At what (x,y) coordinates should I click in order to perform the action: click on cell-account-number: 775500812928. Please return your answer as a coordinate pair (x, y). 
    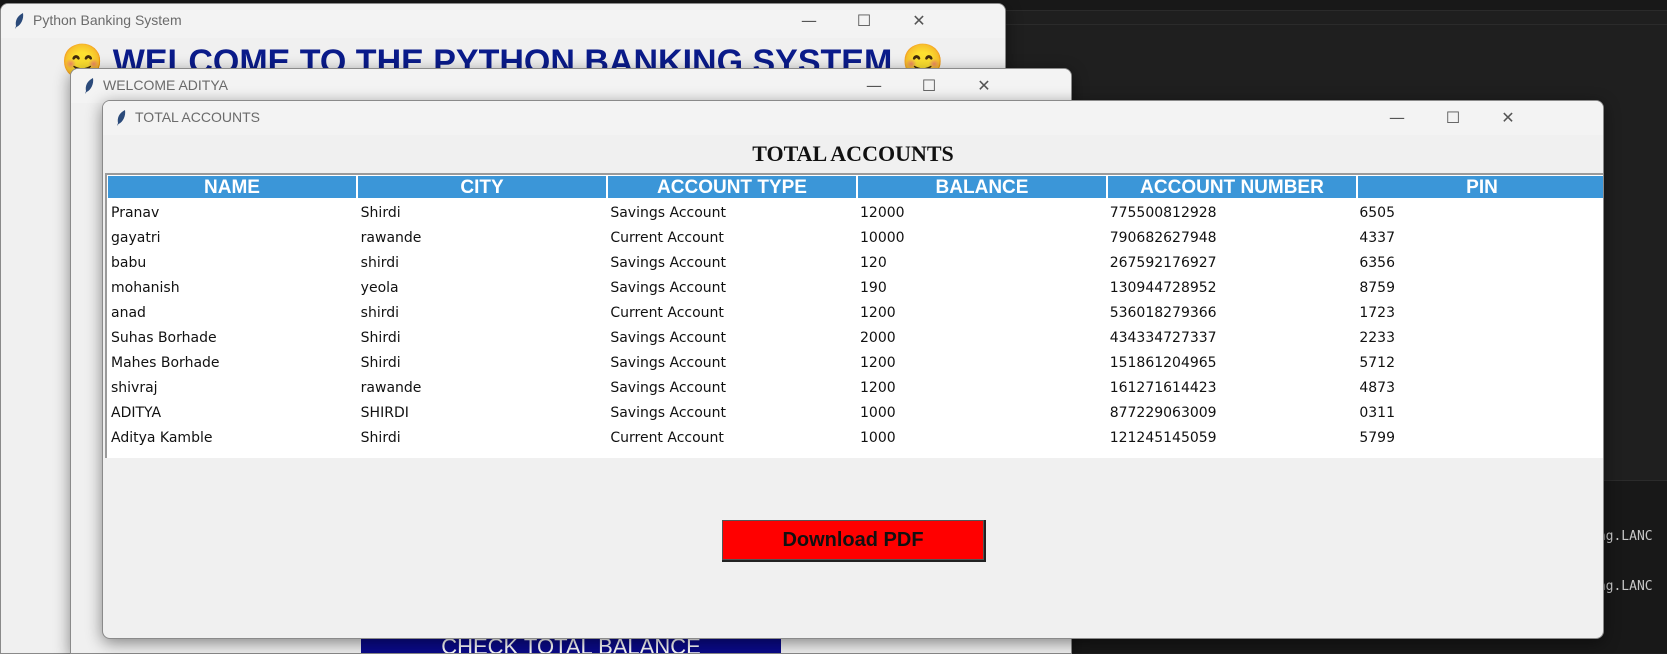
    Looking at the image, I should click on (1163, 213).